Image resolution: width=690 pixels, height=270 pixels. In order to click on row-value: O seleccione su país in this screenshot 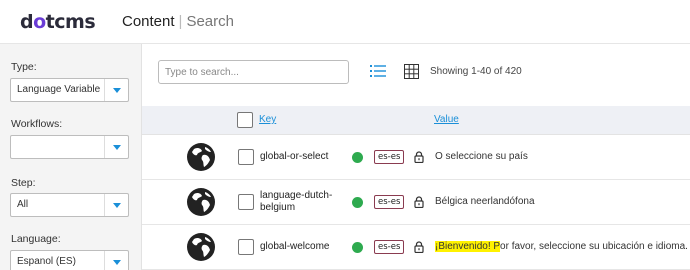, I will do `click(481, 156)`.